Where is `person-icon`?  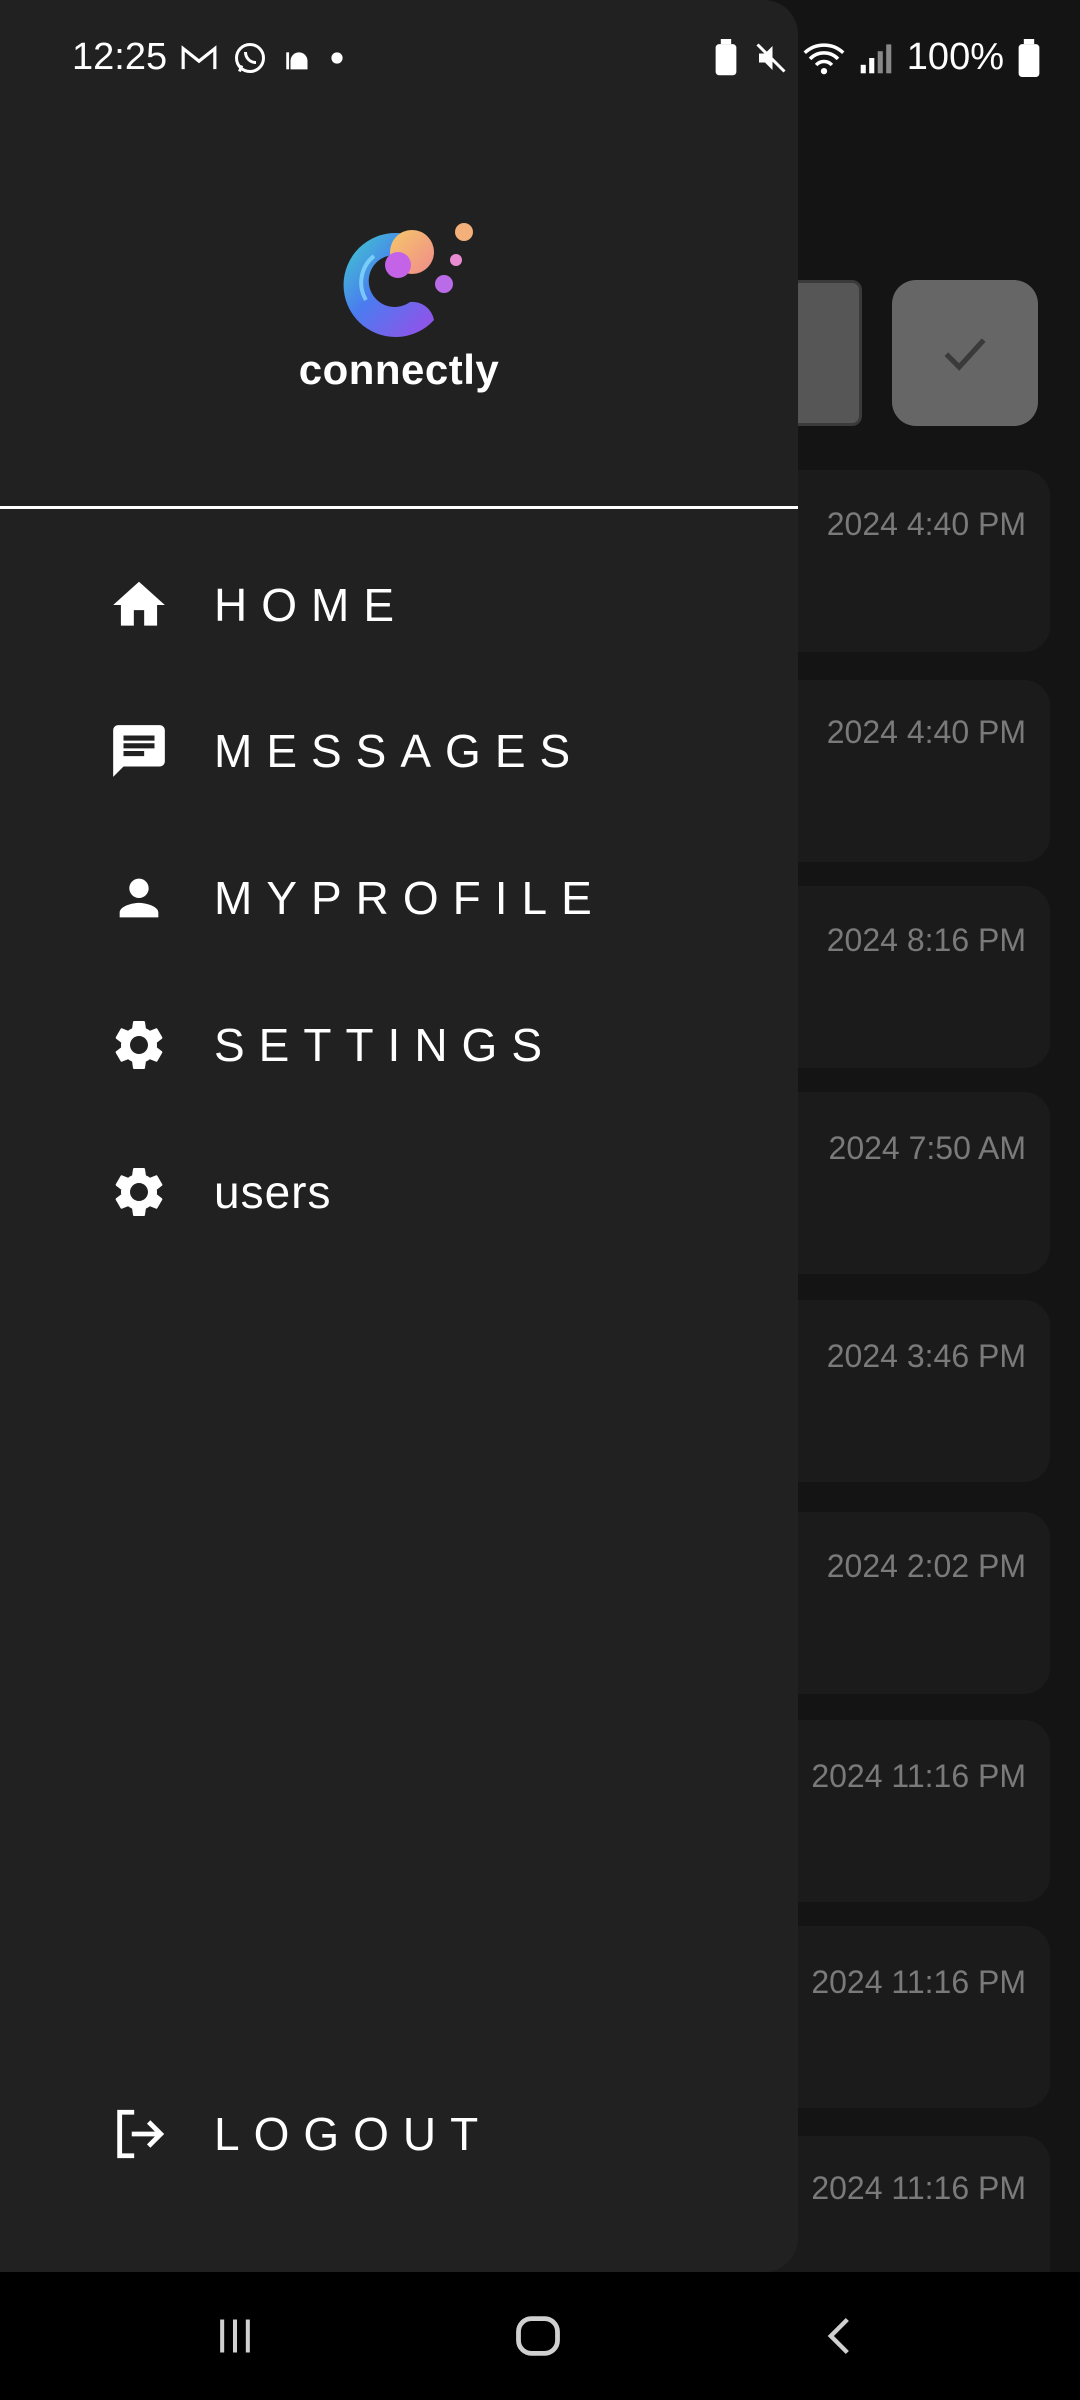
person-icon is located at coordinates (139, 898).